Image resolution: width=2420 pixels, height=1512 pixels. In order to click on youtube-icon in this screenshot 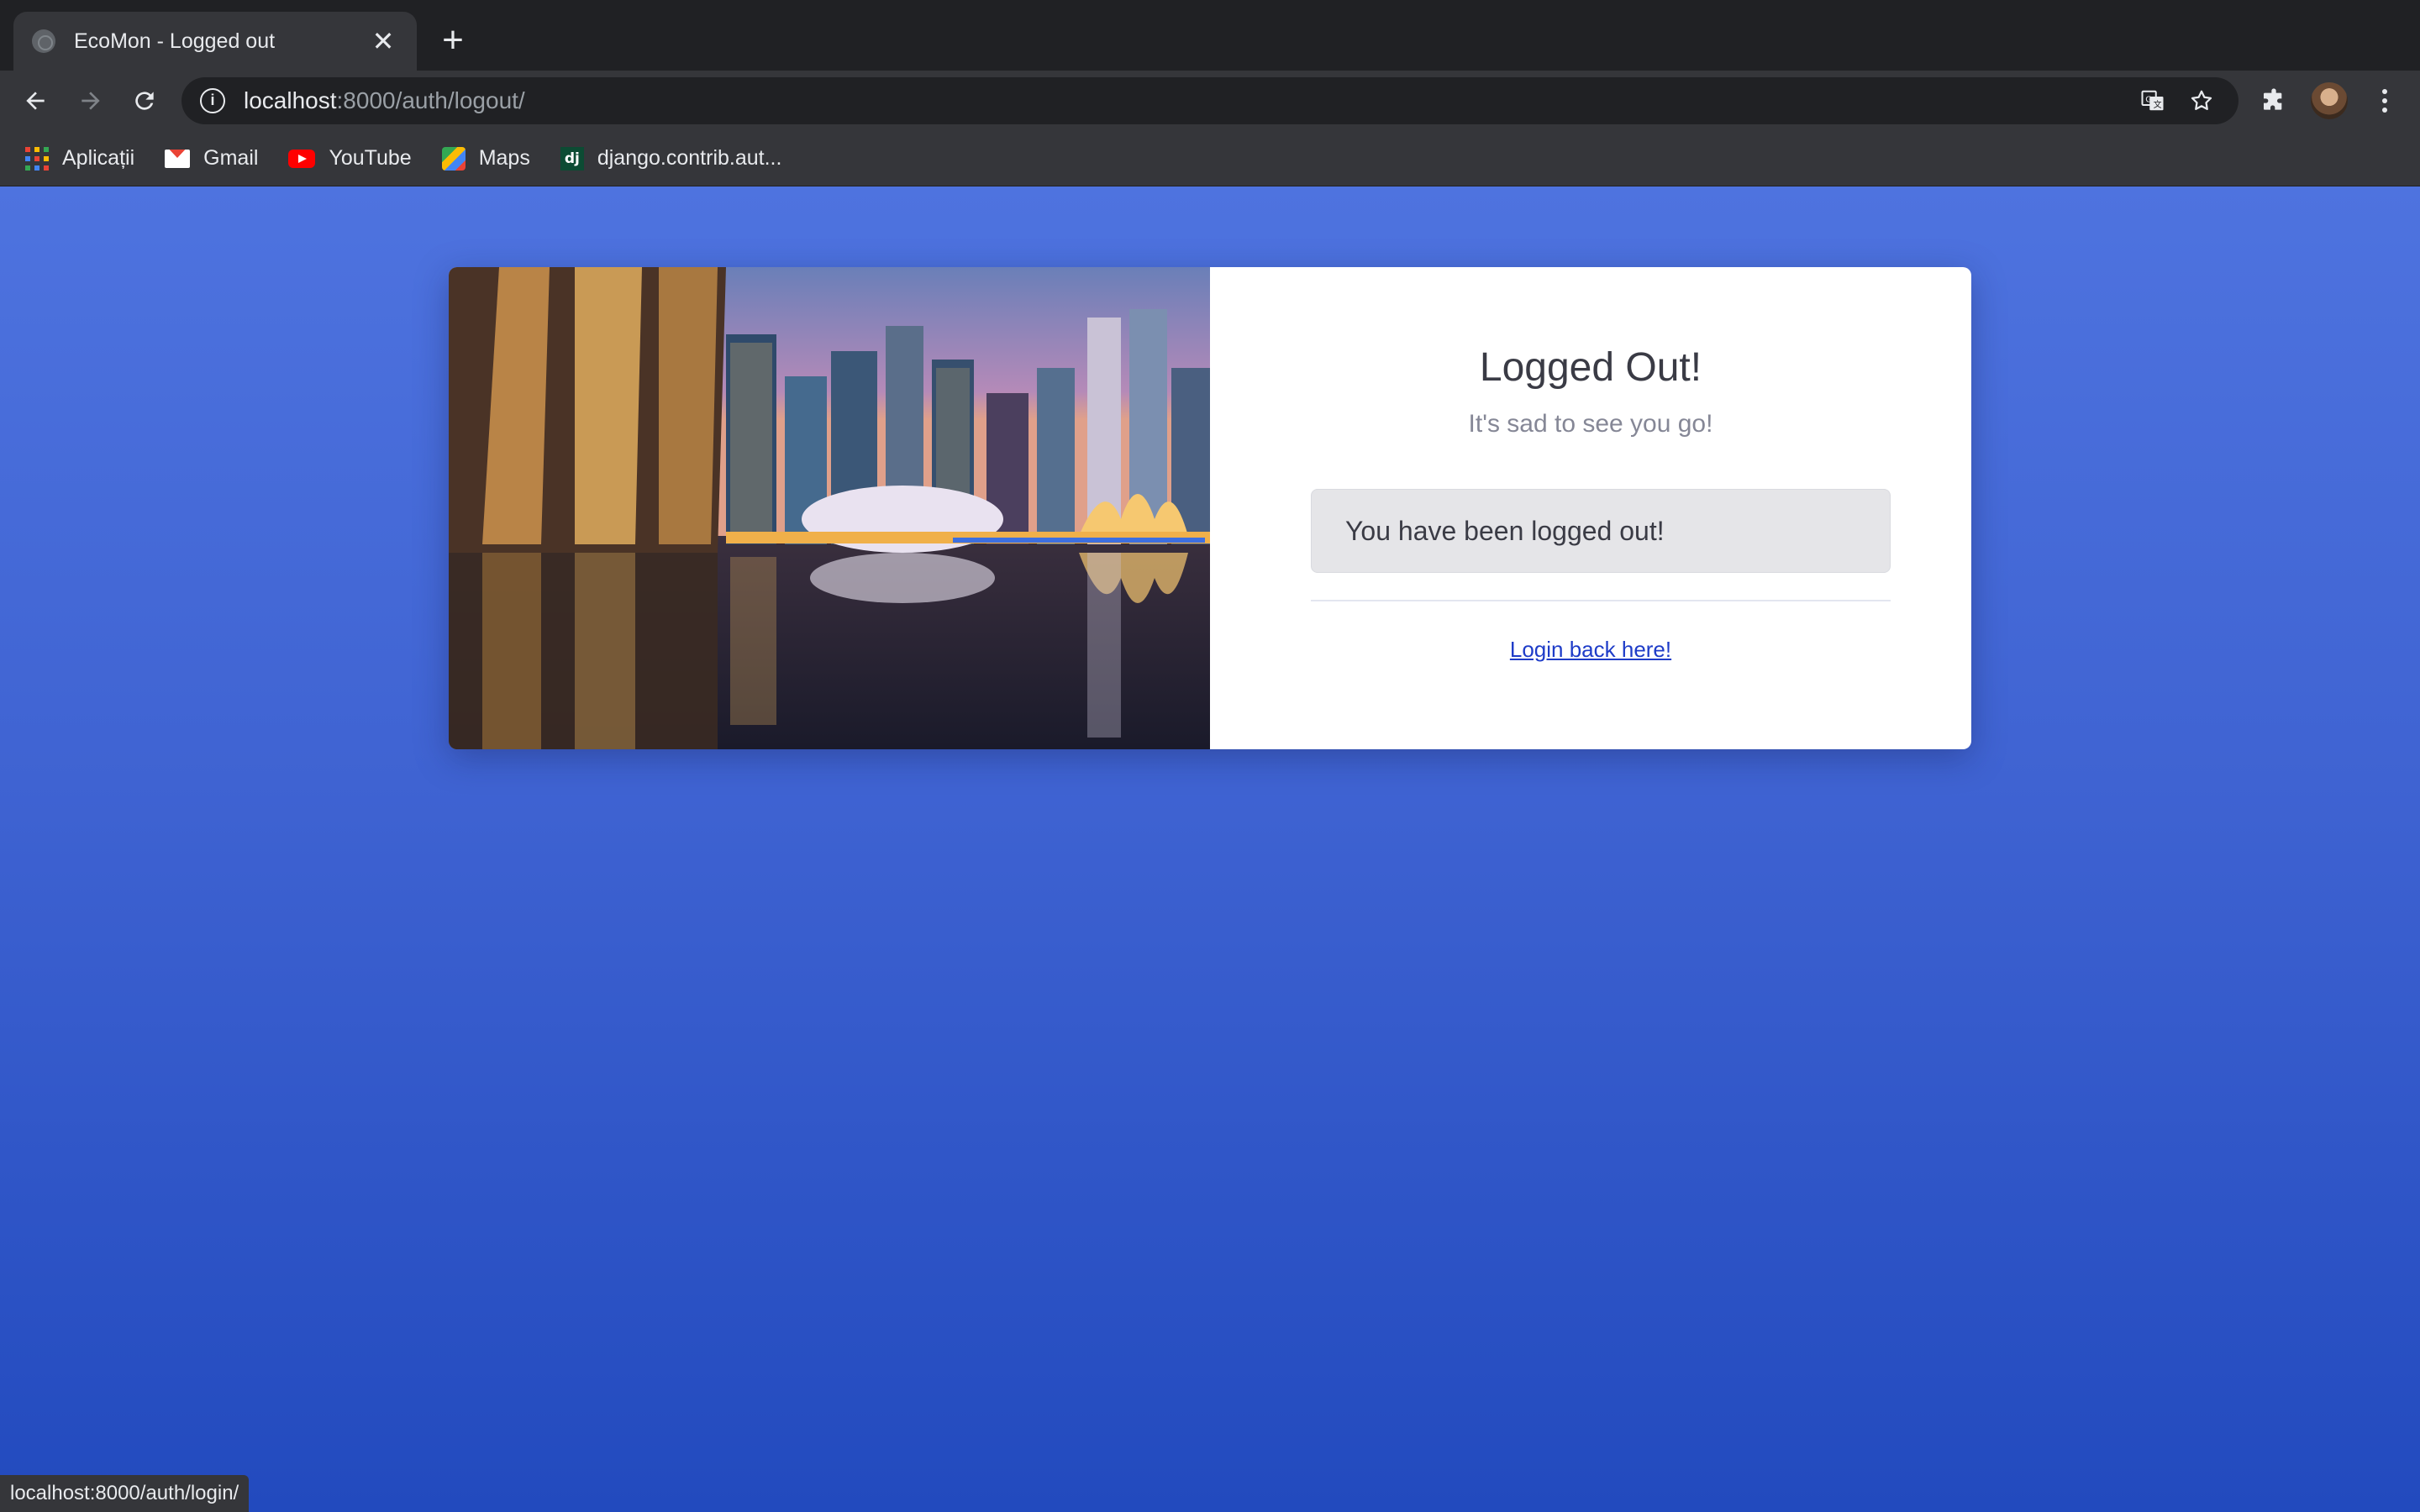, I will do `click(302, 158)`.